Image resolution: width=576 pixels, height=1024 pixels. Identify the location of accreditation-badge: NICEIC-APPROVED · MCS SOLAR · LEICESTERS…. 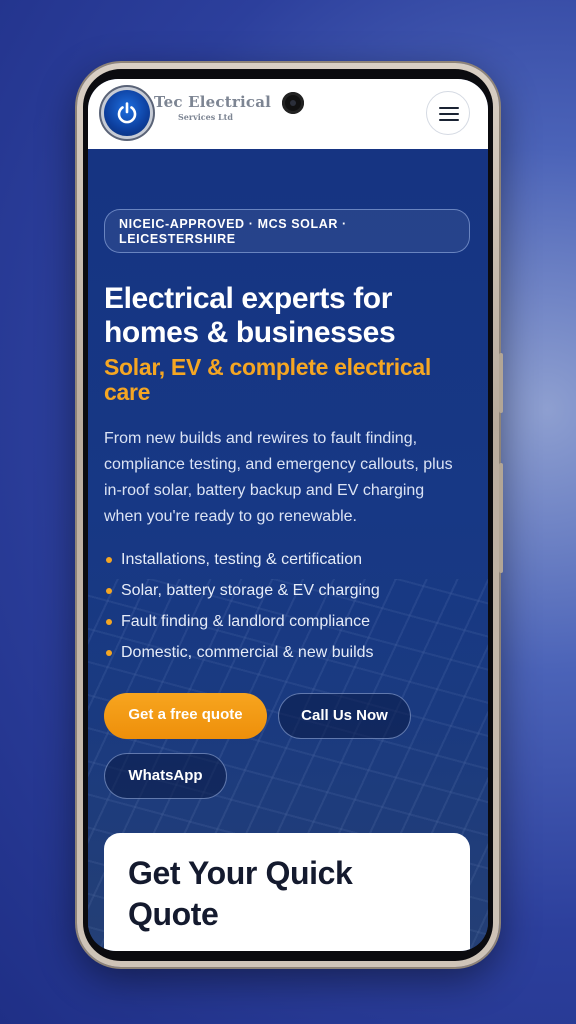
(287, 231).